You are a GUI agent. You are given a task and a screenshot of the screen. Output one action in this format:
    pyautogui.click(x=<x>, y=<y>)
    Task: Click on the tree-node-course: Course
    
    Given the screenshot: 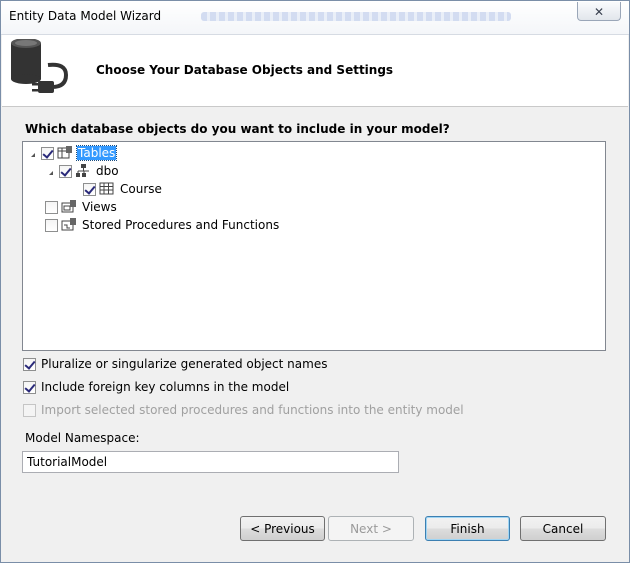 What is the action you would take?
    pyautogui.click(x=123, y=189)
    